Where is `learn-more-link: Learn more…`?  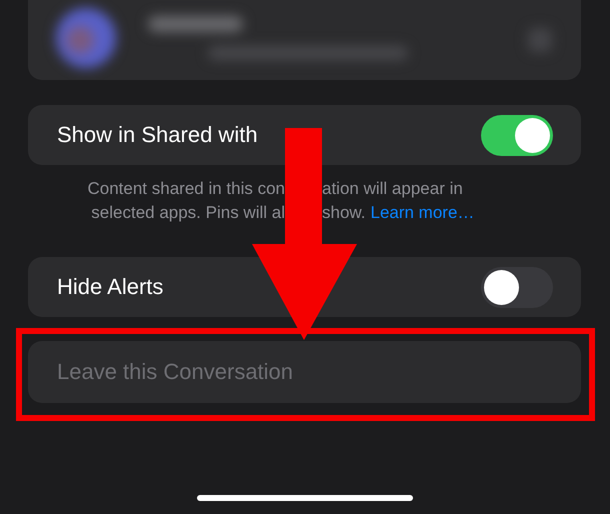 learn-more-link: Learn more… is located at coordinates (422, 213).